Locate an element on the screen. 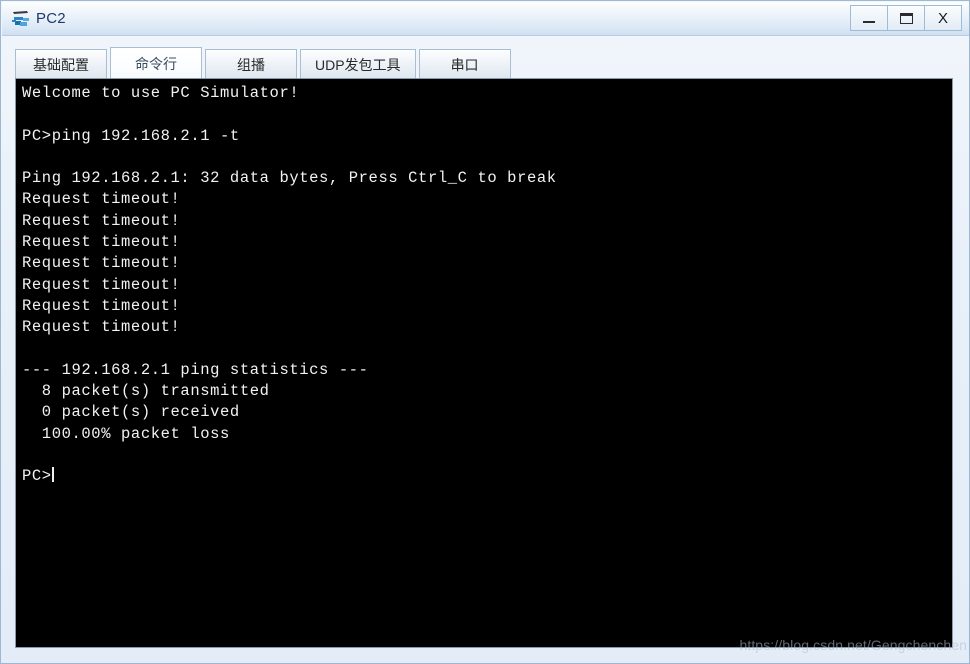 The height and width of the screenshot is (664, 970). pc-device-icon is located at coordinates (21, 19).